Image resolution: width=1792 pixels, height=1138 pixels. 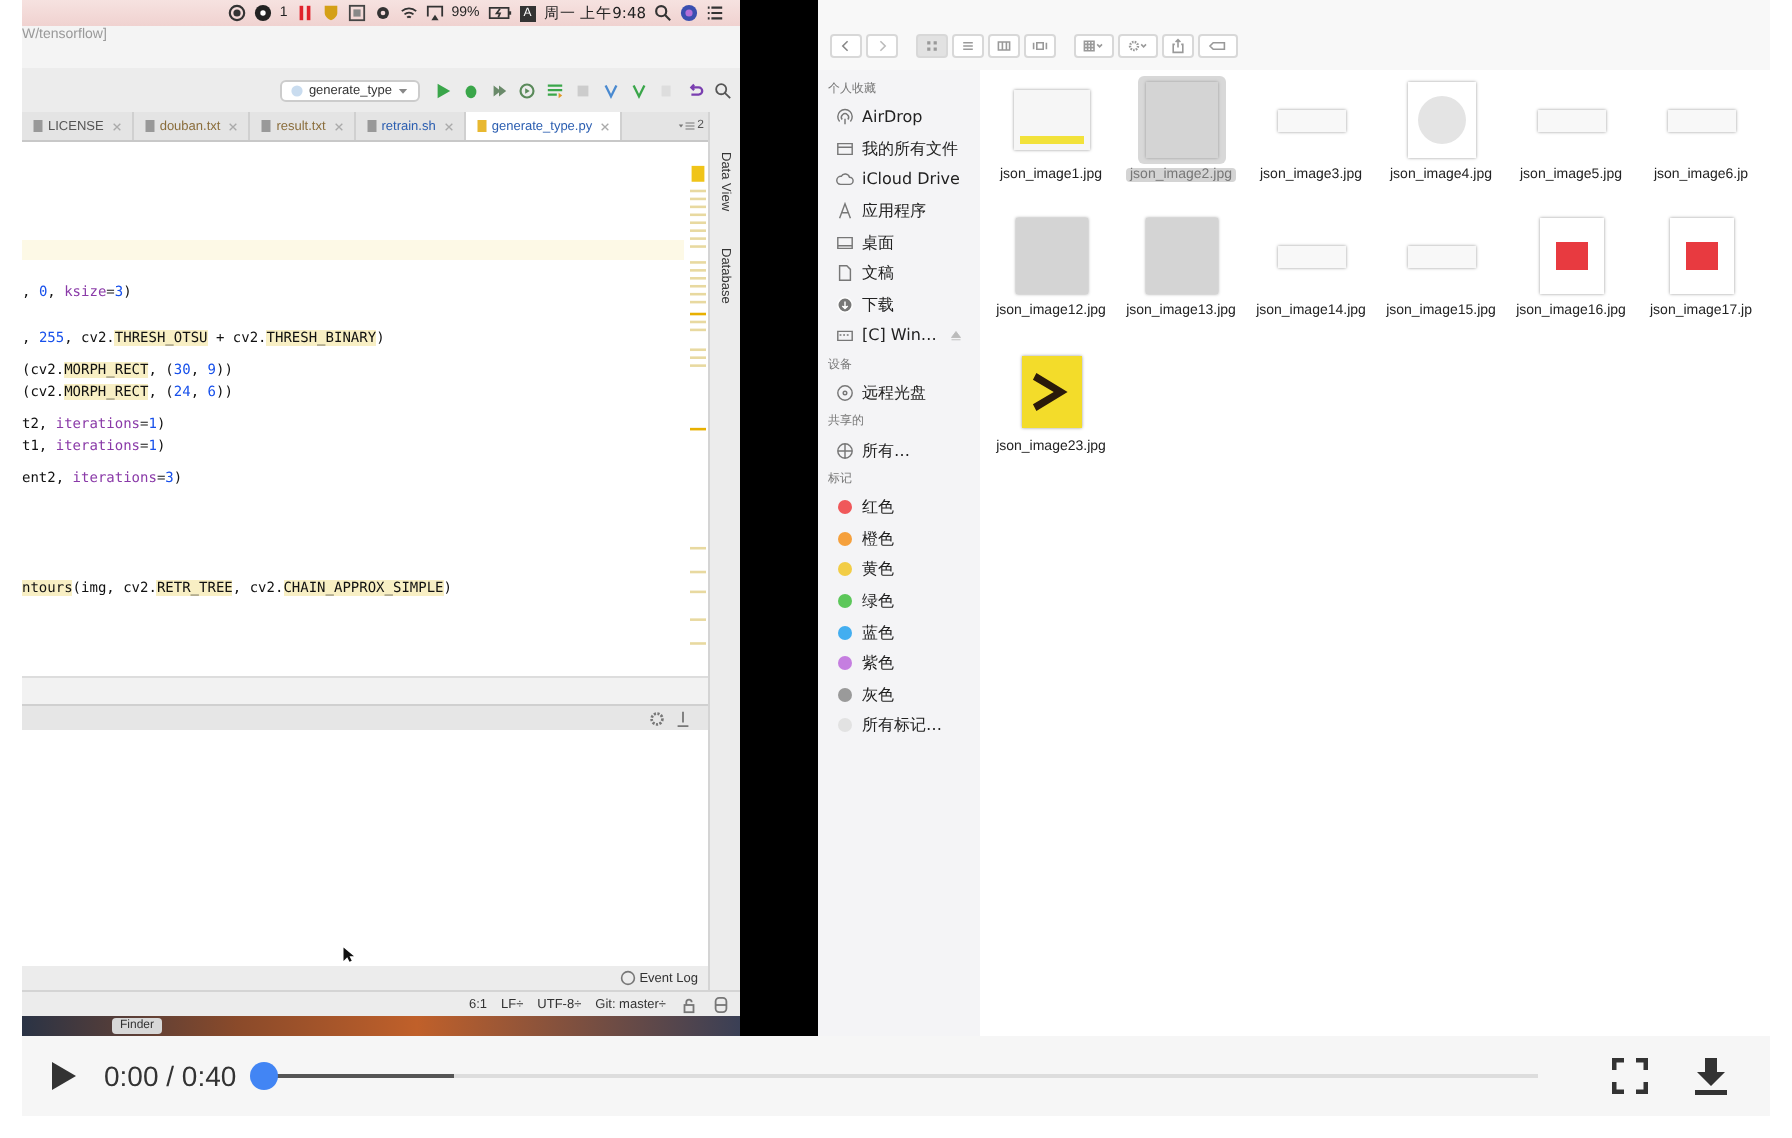 What do you see at coordinates (882, 45) in the screenshot?
I see `chevron-right-icon` at bounding box center [882, 45].